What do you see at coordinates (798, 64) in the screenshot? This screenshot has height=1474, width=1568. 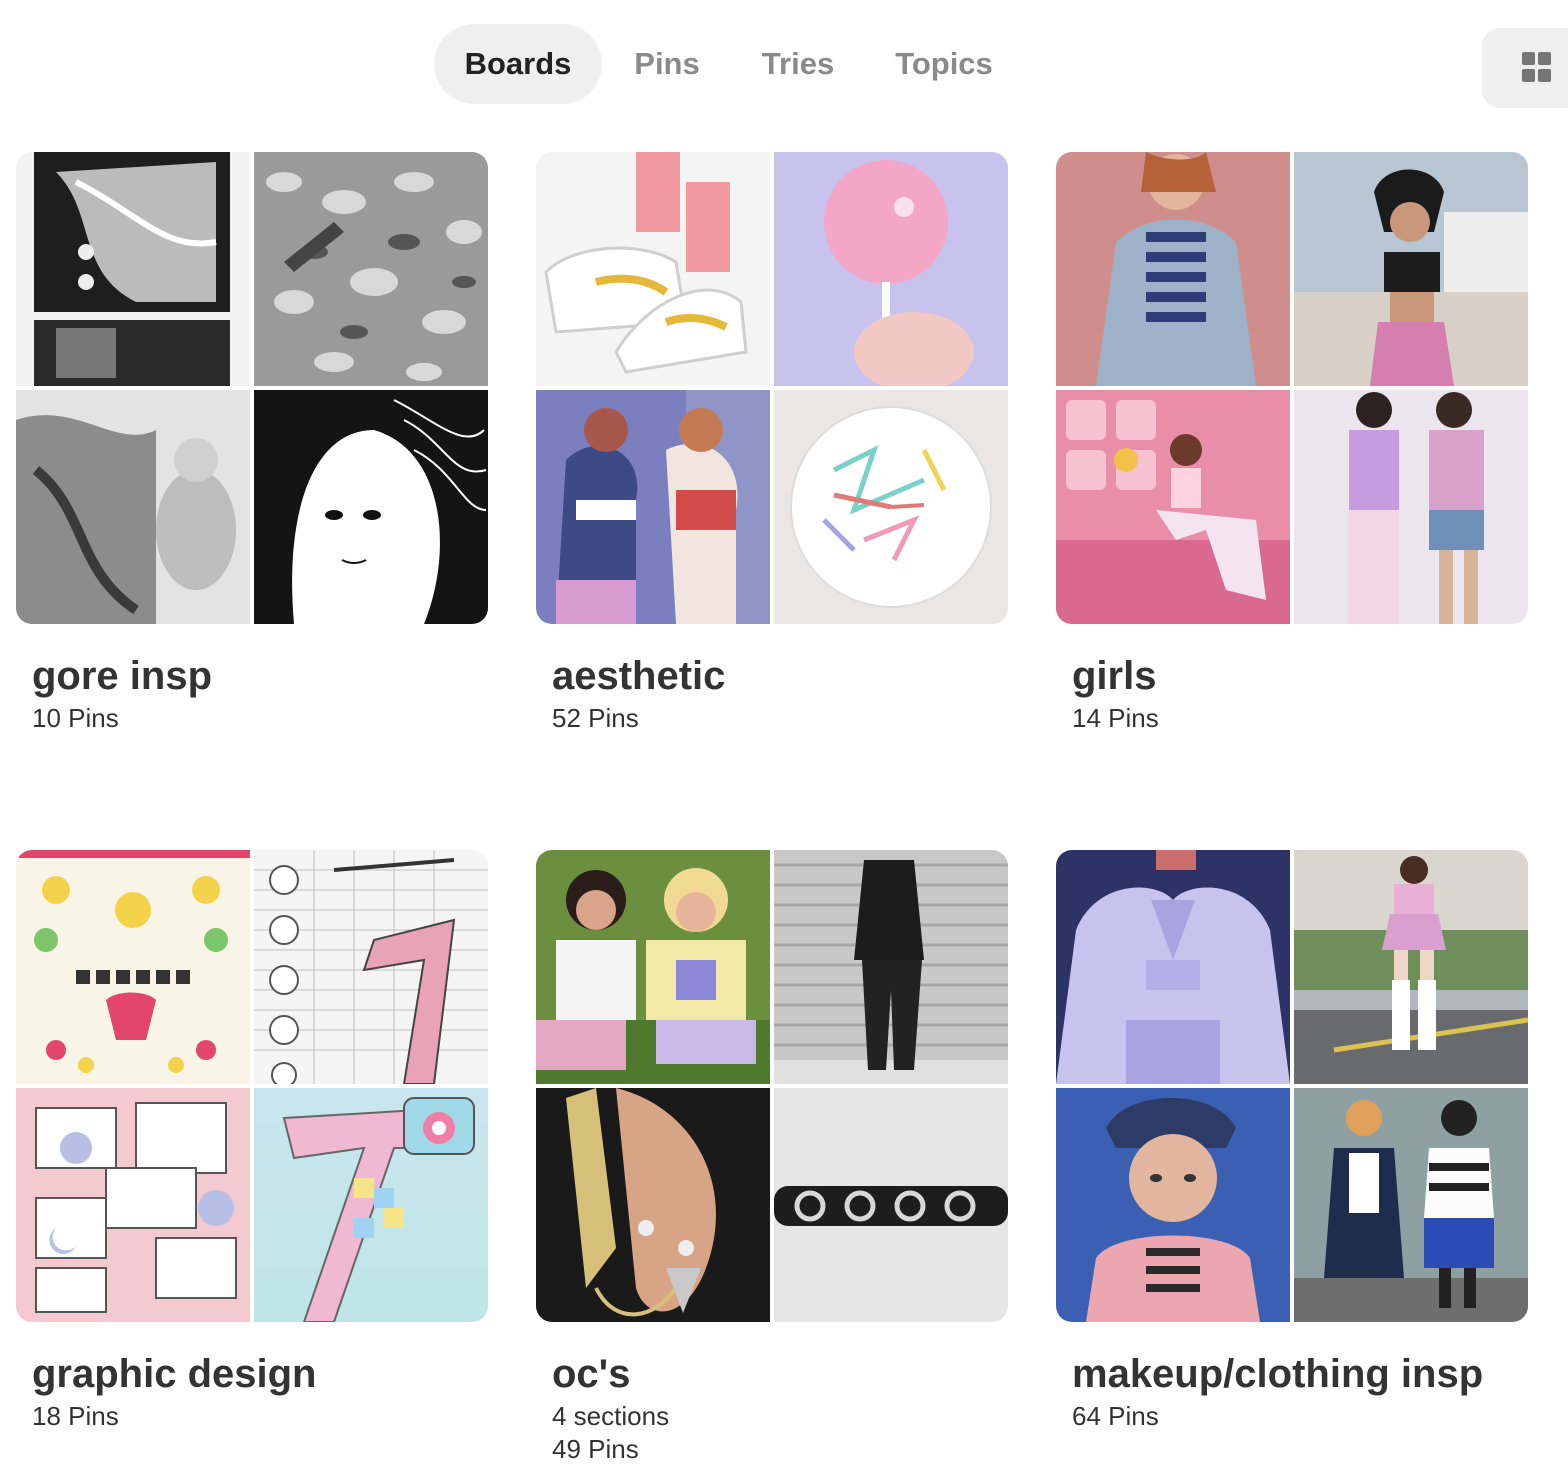 I see `tab-tries: Tries` at bounding box center [798, 64].